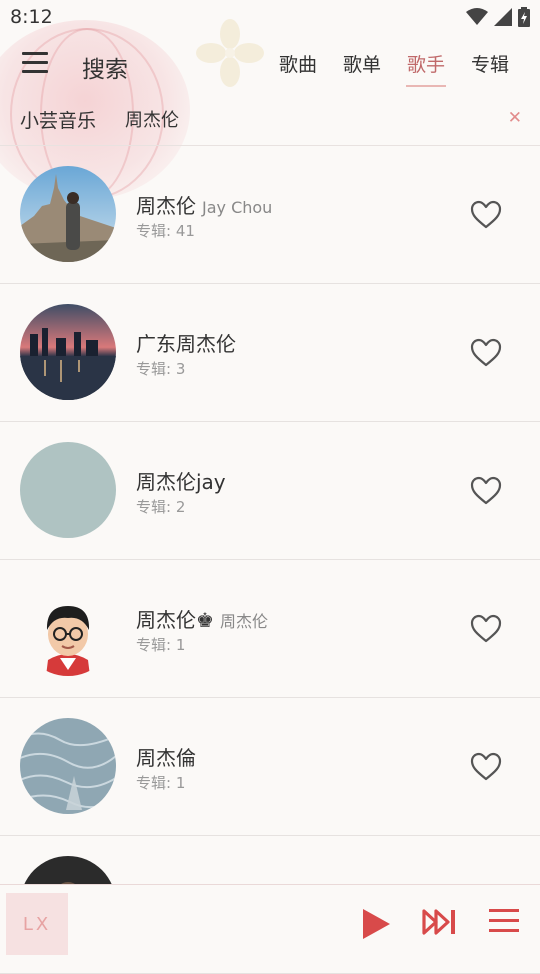  What do you see at coordinates (37, 924) in the screenshot?
I see `album-cover: LX` at bounding box center [37, 924].